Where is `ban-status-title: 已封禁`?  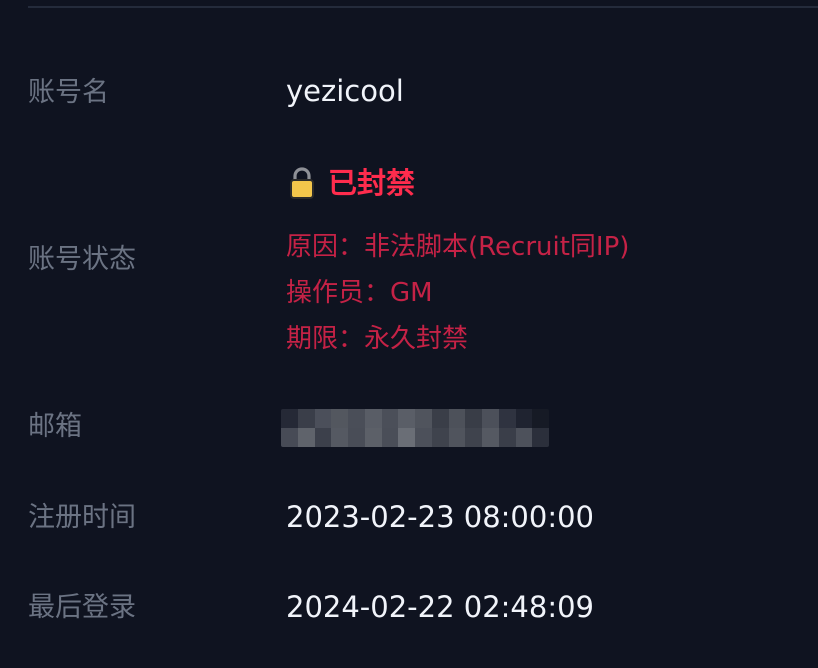 ban-status-title: 已封禁 is located at coordinates (350, 183).